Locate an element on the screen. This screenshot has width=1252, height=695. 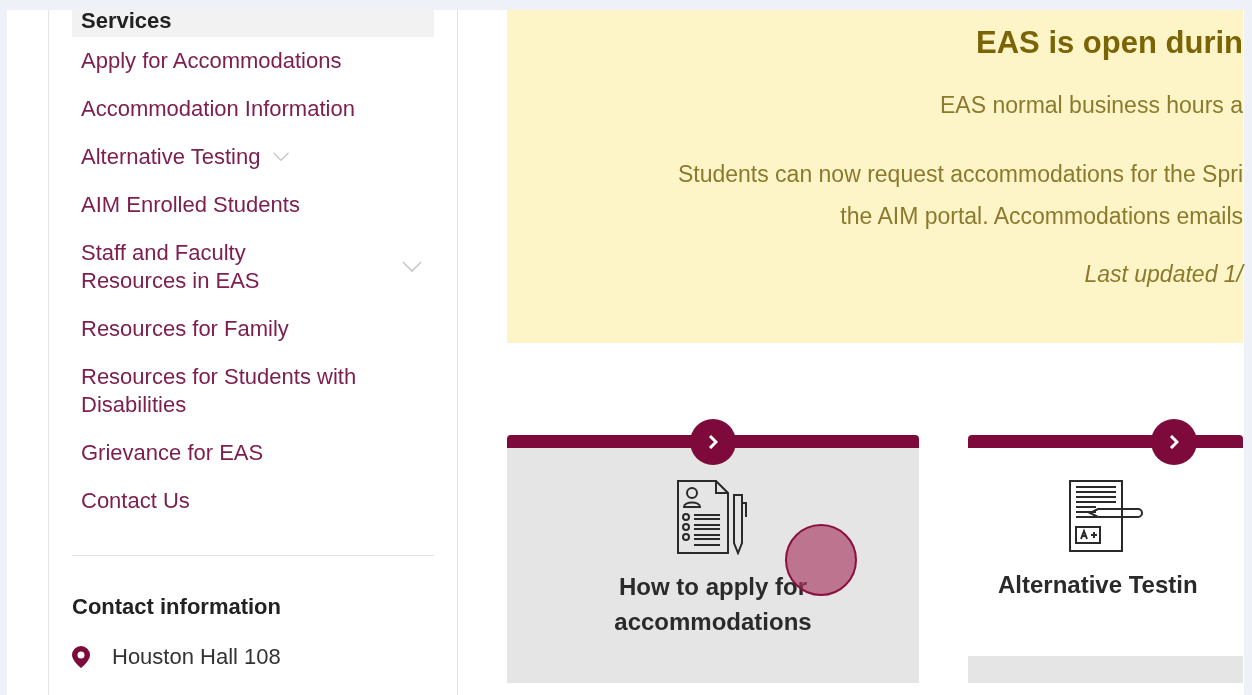
nav-item: Staff and Faculty Resources in EAS is located at coordinates (253, 267).